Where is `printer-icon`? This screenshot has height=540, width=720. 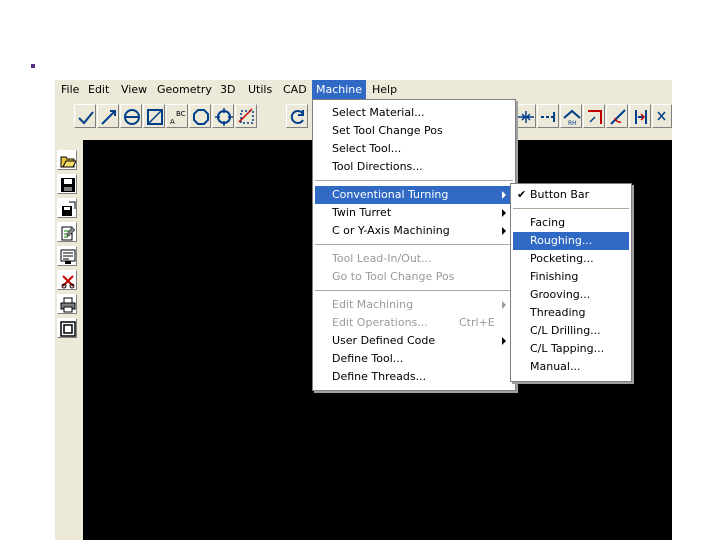 printer-icon is located at coordinates (68, 305).